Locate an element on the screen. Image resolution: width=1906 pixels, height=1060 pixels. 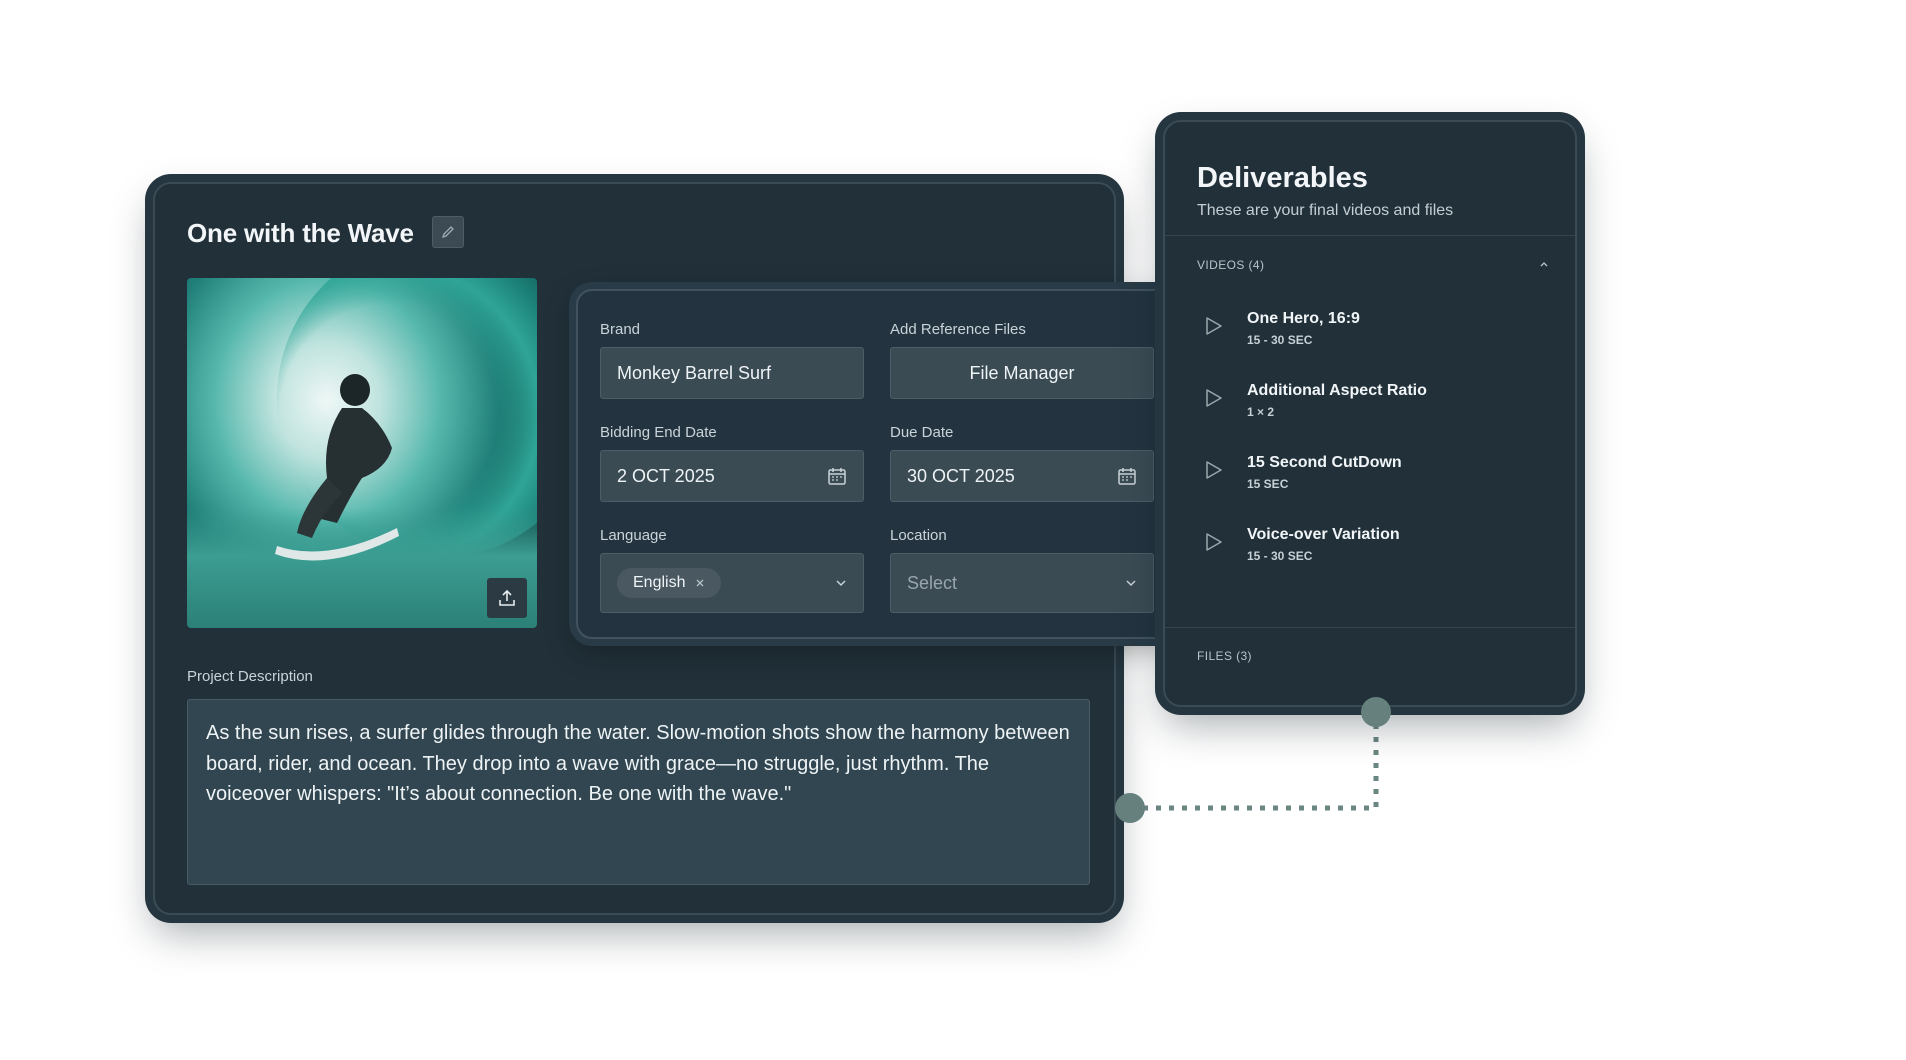
project-description-label: Project Description is located at coordinates (250, 676).